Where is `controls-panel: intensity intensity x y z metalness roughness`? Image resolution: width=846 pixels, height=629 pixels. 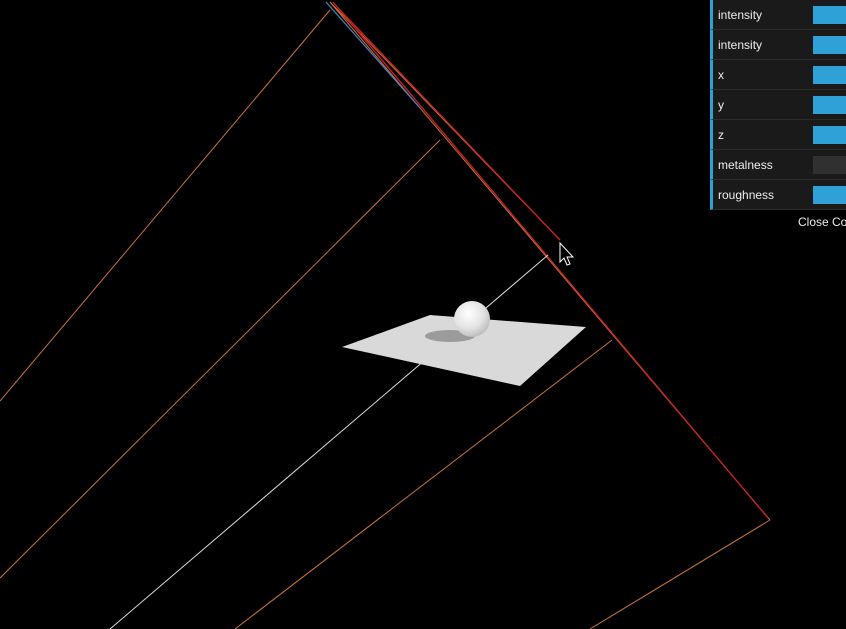 controls-panel: intensity intensity x y z metalness roughness is located at coordinates (778, 105).